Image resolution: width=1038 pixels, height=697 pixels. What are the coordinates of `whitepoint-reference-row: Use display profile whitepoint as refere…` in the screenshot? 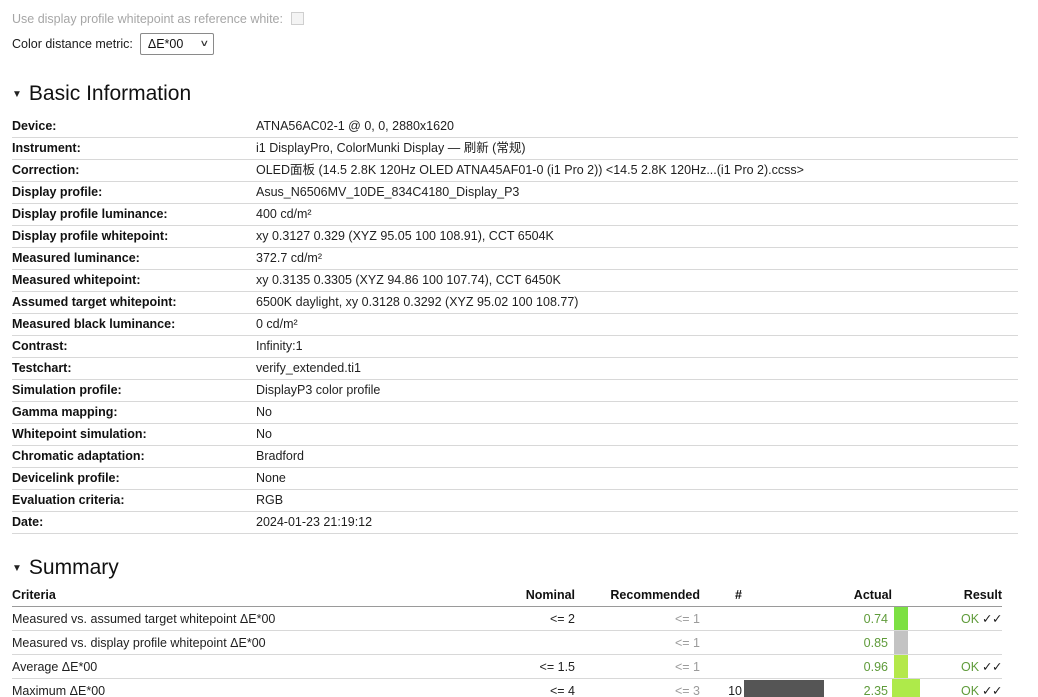 It's located at (519, 18).